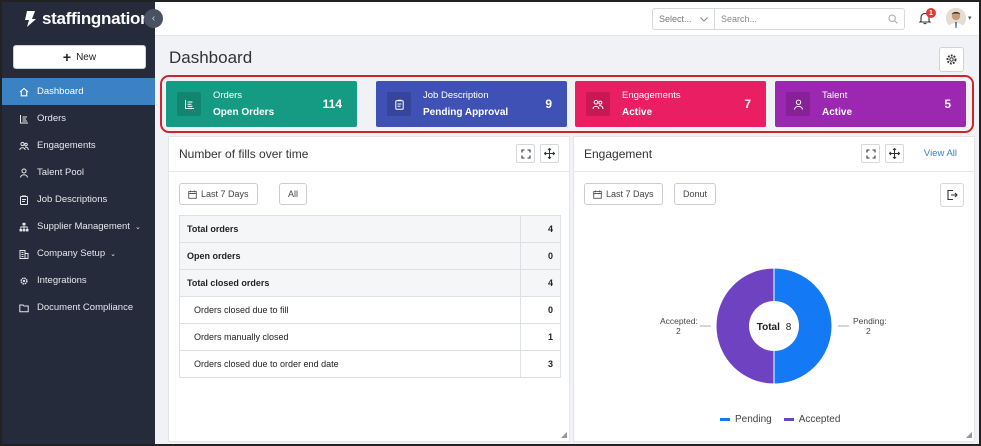 The width and height of the screenshot is (981, 446). Describe the element at coordinates (870, 104) in the screenshot. I see `talent-card: Talent Active 5` at that location.